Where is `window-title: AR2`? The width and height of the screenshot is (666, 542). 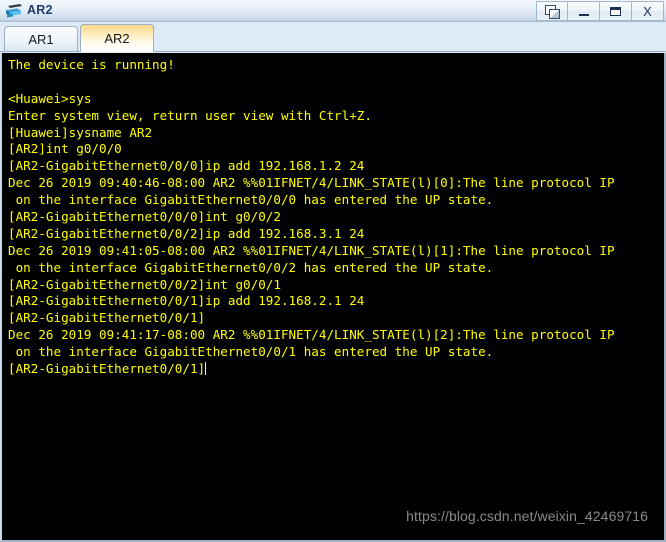 window-title: AR2 is located at coordinates (40, 10).